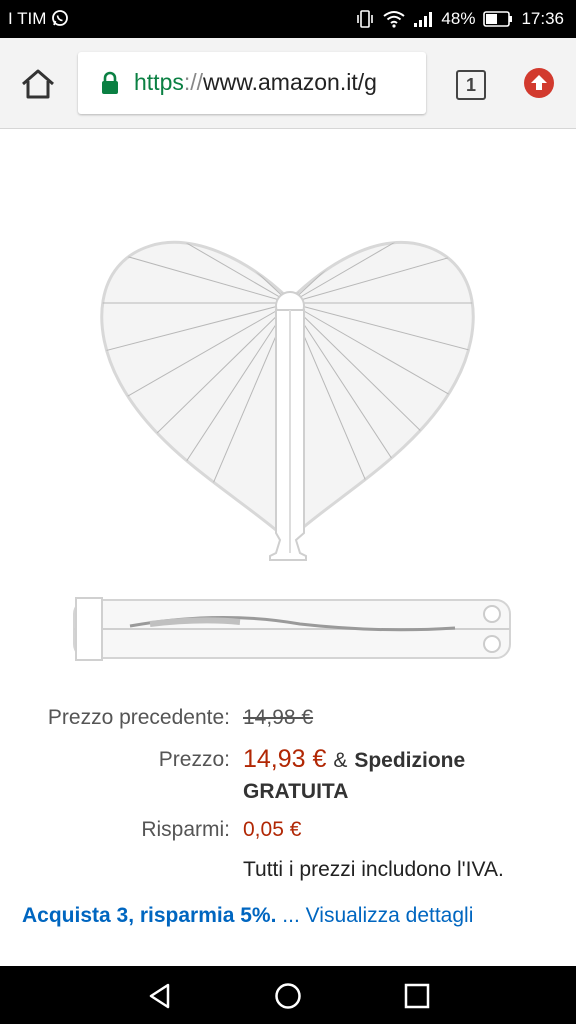 Image resolution: width=576 pixels, height=1024 pixels. I want to click on shipping-amp: &, so click(340, 760).